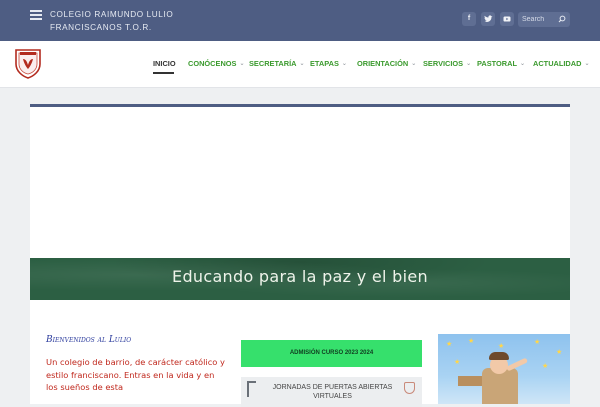 This screenshot has height=407, width=600. What do you see at coordinates (277, 63) in the screenshot?
I see `nav-item-secretaria: SECRETARÍA ⌄` at bounding box center [277, 63].